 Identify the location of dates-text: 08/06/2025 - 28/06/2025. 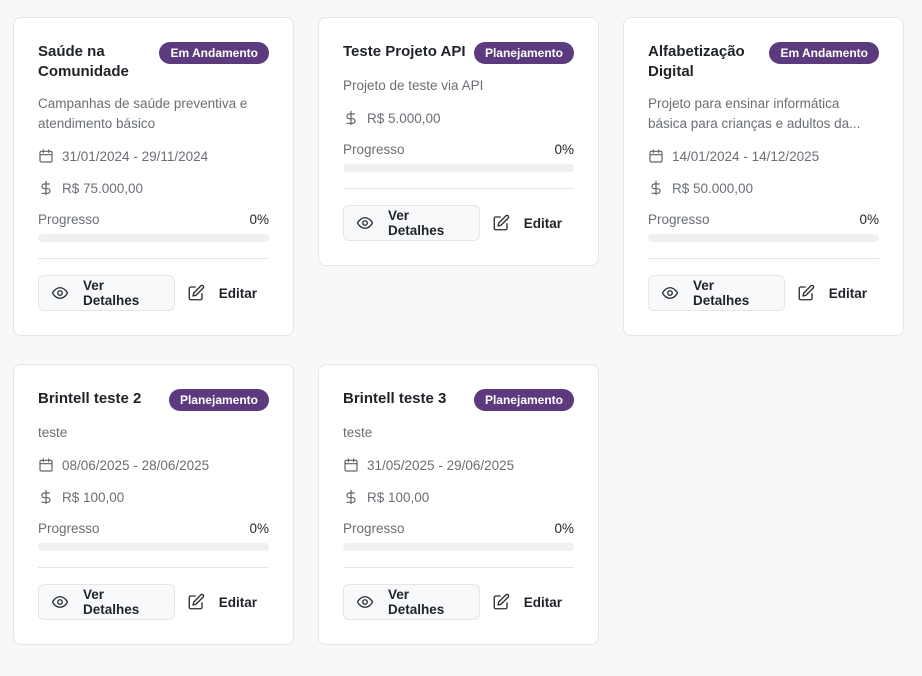
(136, 465).